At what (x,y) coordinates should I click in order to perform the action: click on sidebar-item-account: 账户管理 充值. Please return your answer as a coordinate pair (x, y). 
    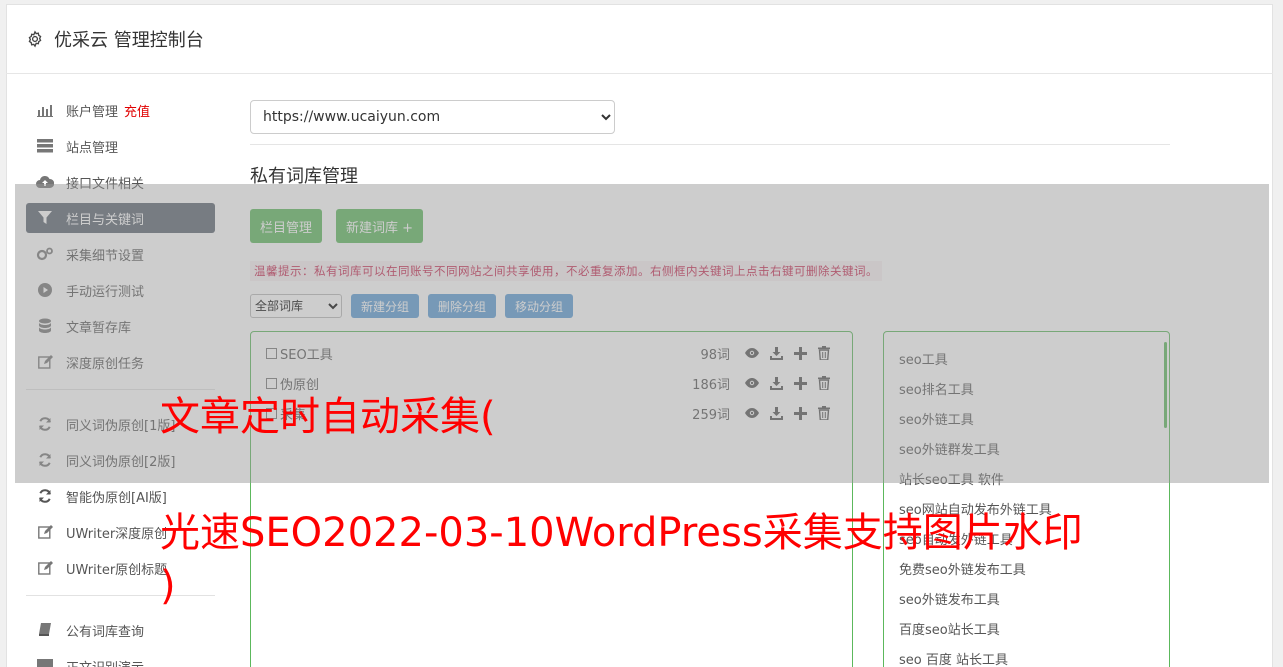
    Looking at the image, I should click on (120, 110).